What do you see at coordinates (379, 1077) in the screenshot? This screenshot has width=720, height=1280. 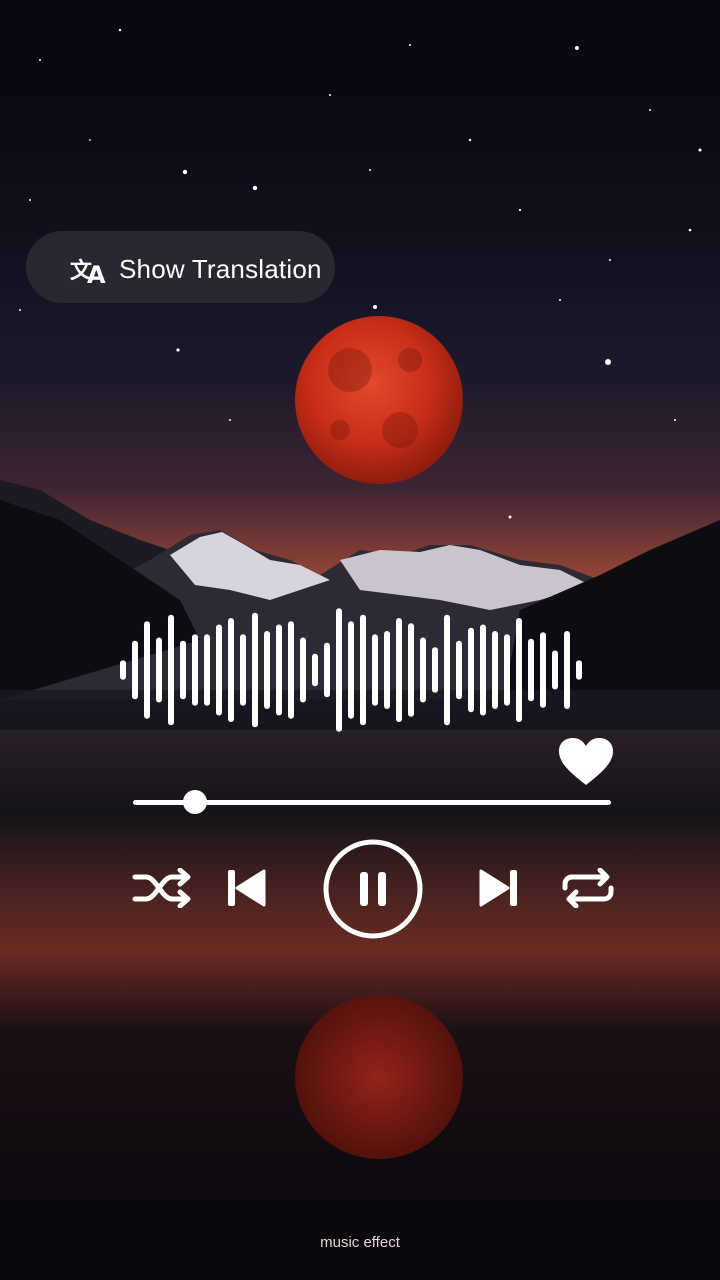 I see `moon-reflection` at bounding box center [379, 1077].